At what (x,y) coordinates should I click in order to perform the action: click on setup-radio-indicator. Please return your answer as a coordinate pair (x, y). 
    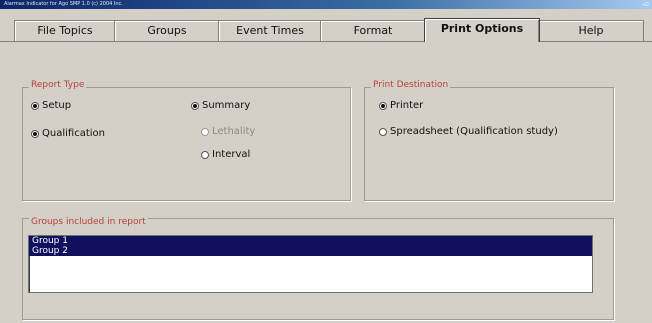
    Looking at the image, I should click on (35, 105).